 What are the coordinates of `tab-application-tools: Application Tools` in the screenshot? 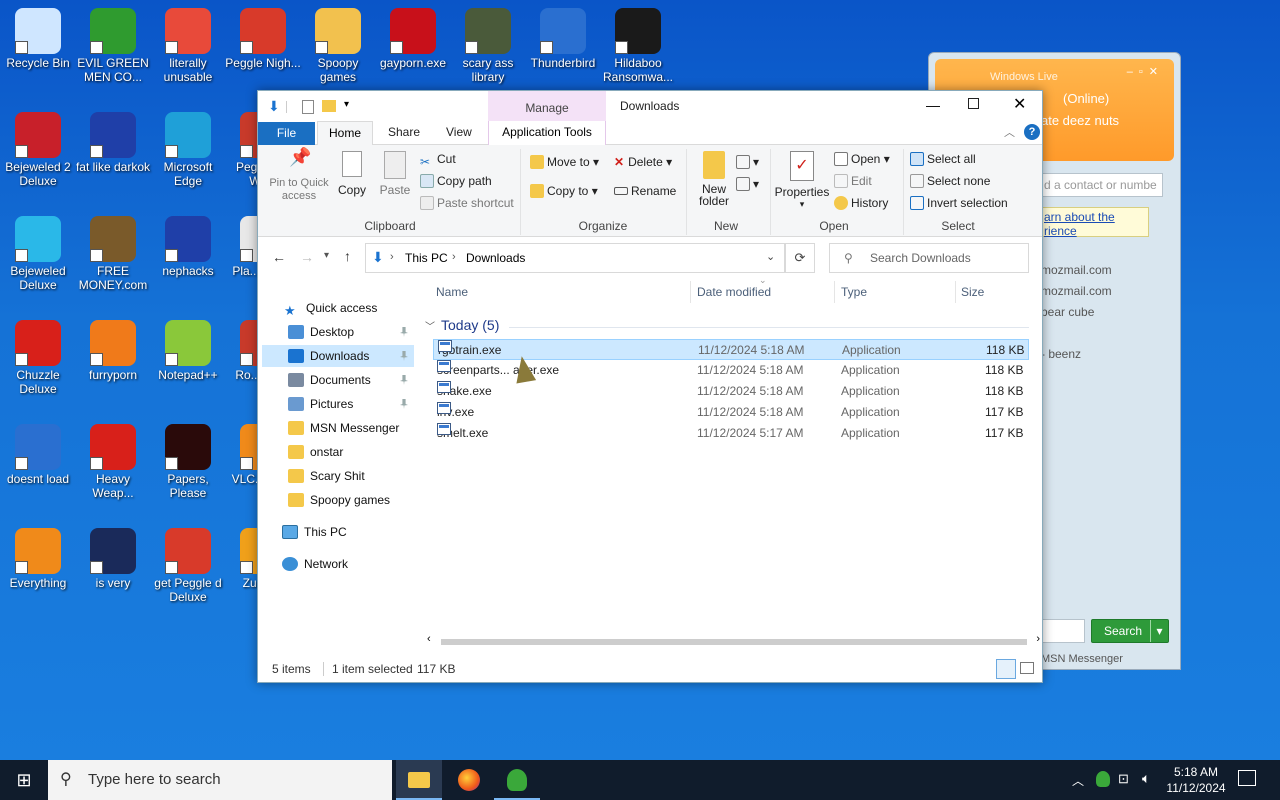 It's located at (547, 133).